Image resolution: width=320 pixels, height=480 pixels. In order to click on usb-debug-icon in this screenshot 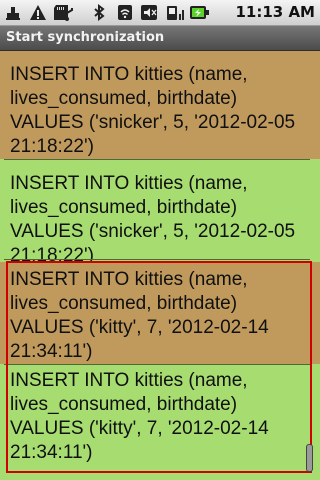, I will do `click(13, 13)`.